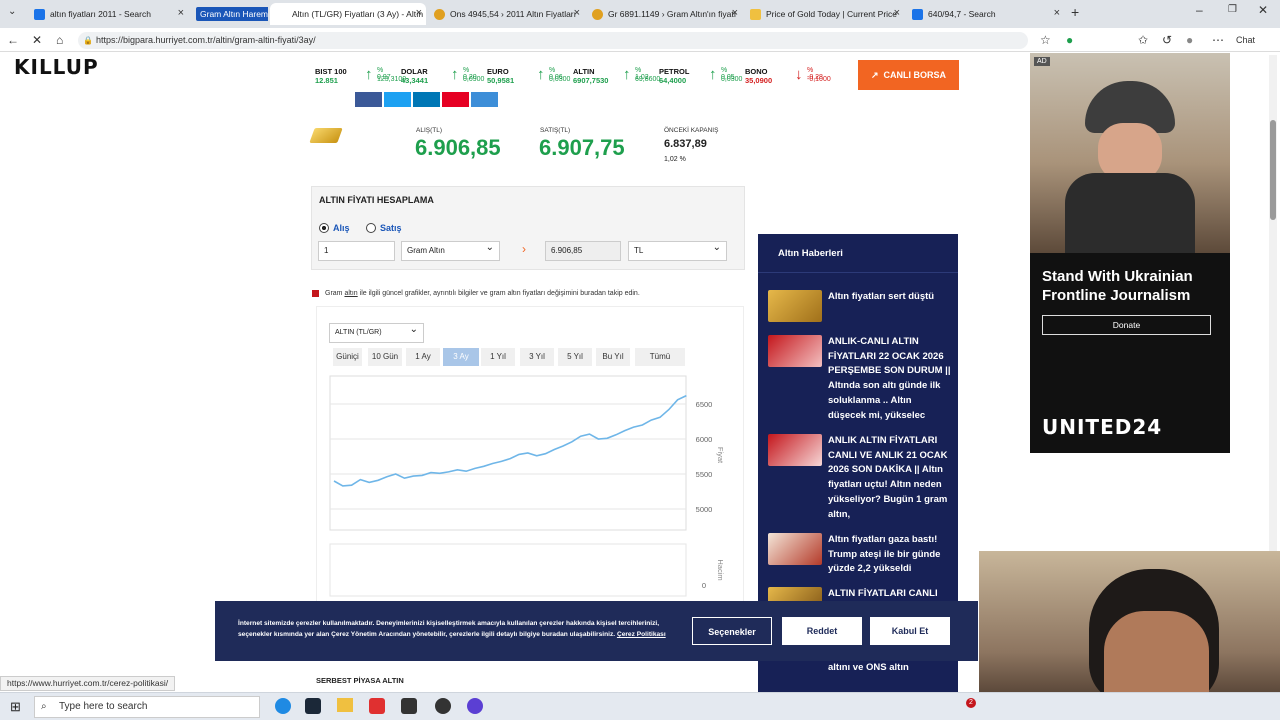  What do you see at coordinates (1102, 427) in the screenshot?
I see `ad-brand-logo: UNITED24` at bounding box center [1102, 427].